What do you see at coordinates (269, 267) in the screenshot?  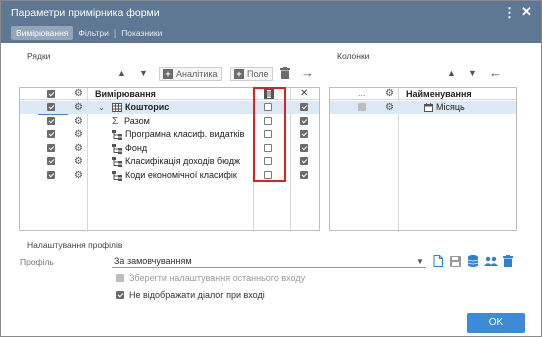 I see `profile-select-underline` at bounding box center [269, 267].